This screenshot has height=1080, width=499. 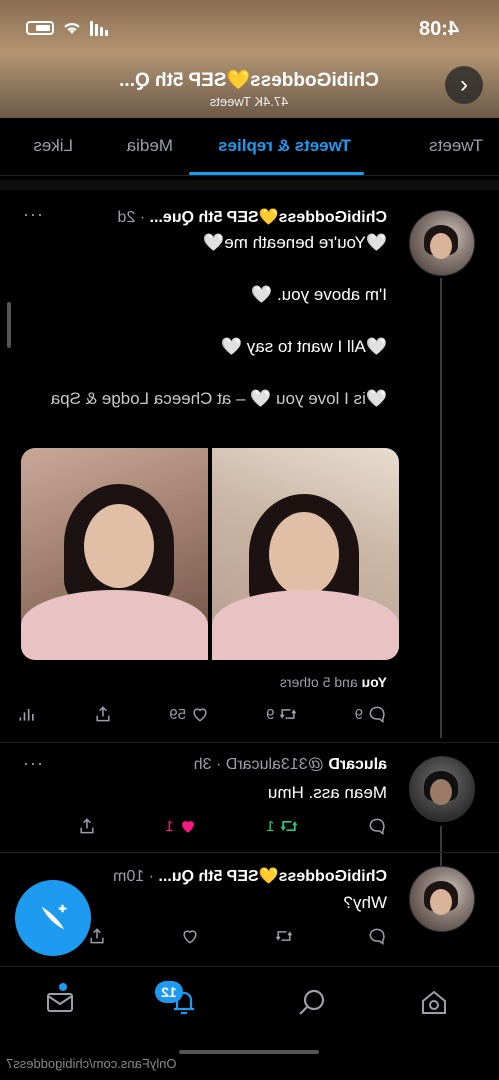 What do you see at coordinates (358, 714) in the screenshot?
I see `reply-count: 9` at bounding box center [358, 714].